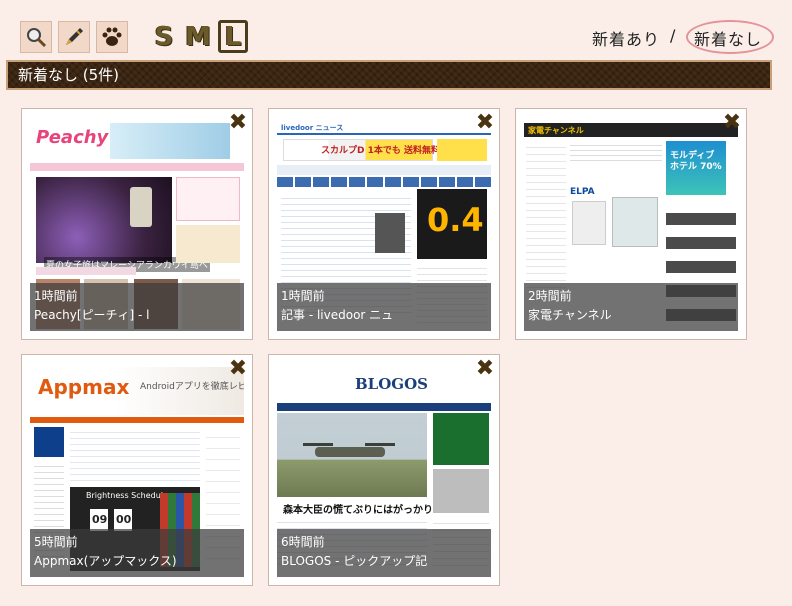 Image resolution: width=792 pixels, height=606 pixels. I want to click on app-hour: 09, so click(100, 519).